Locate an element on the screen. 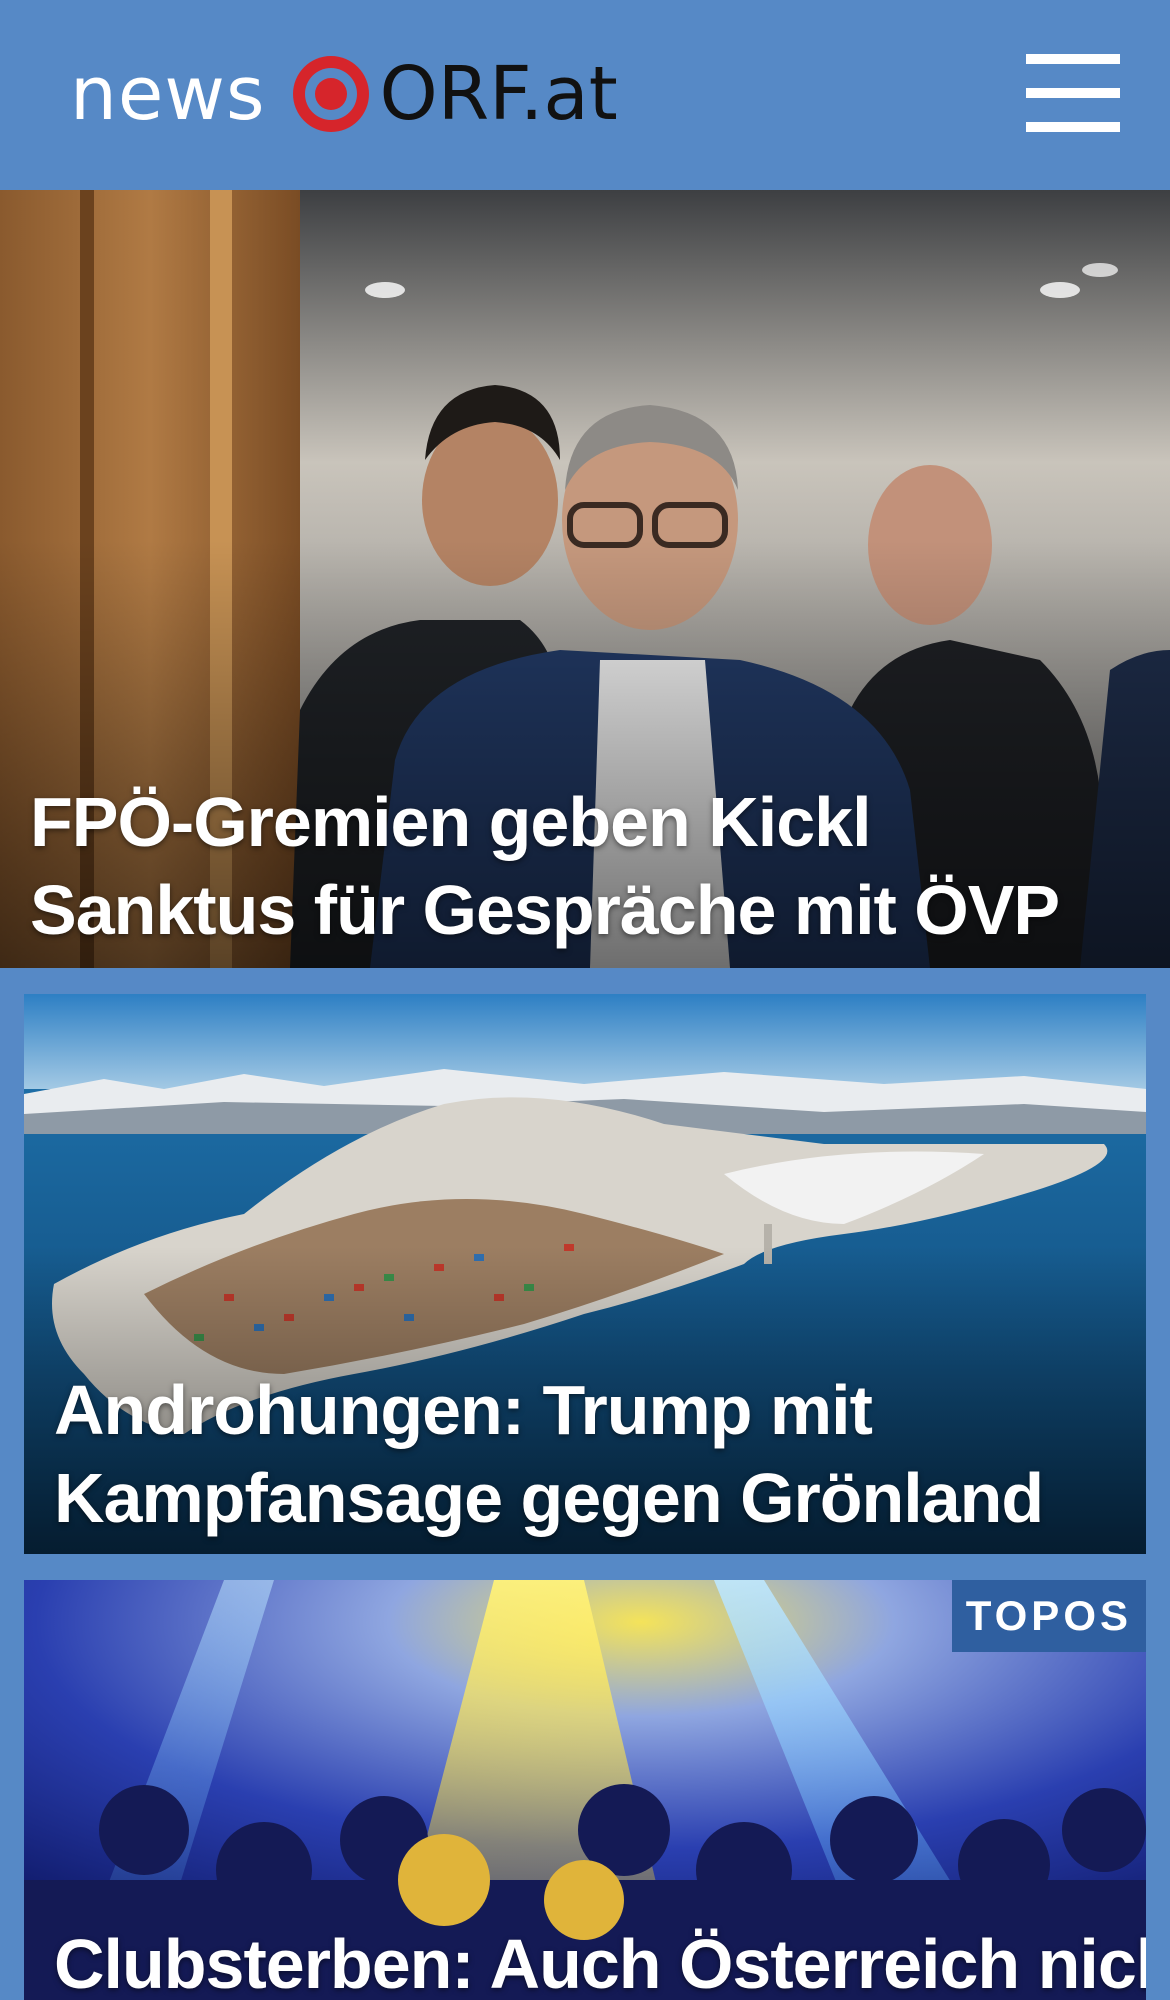 This screenshot has width=1170, height=2000. logo-news-text: news is located at coordinates (168, 94).